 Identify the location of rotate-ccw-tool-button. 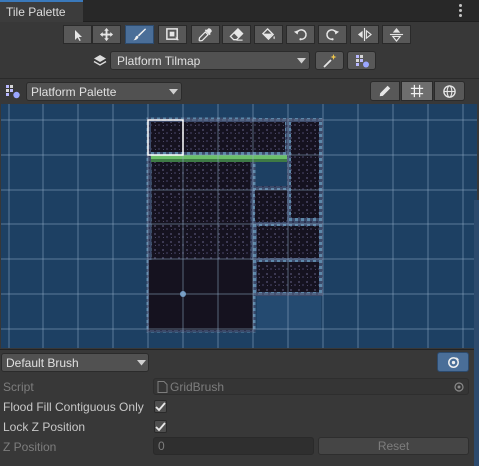
(300, 34).